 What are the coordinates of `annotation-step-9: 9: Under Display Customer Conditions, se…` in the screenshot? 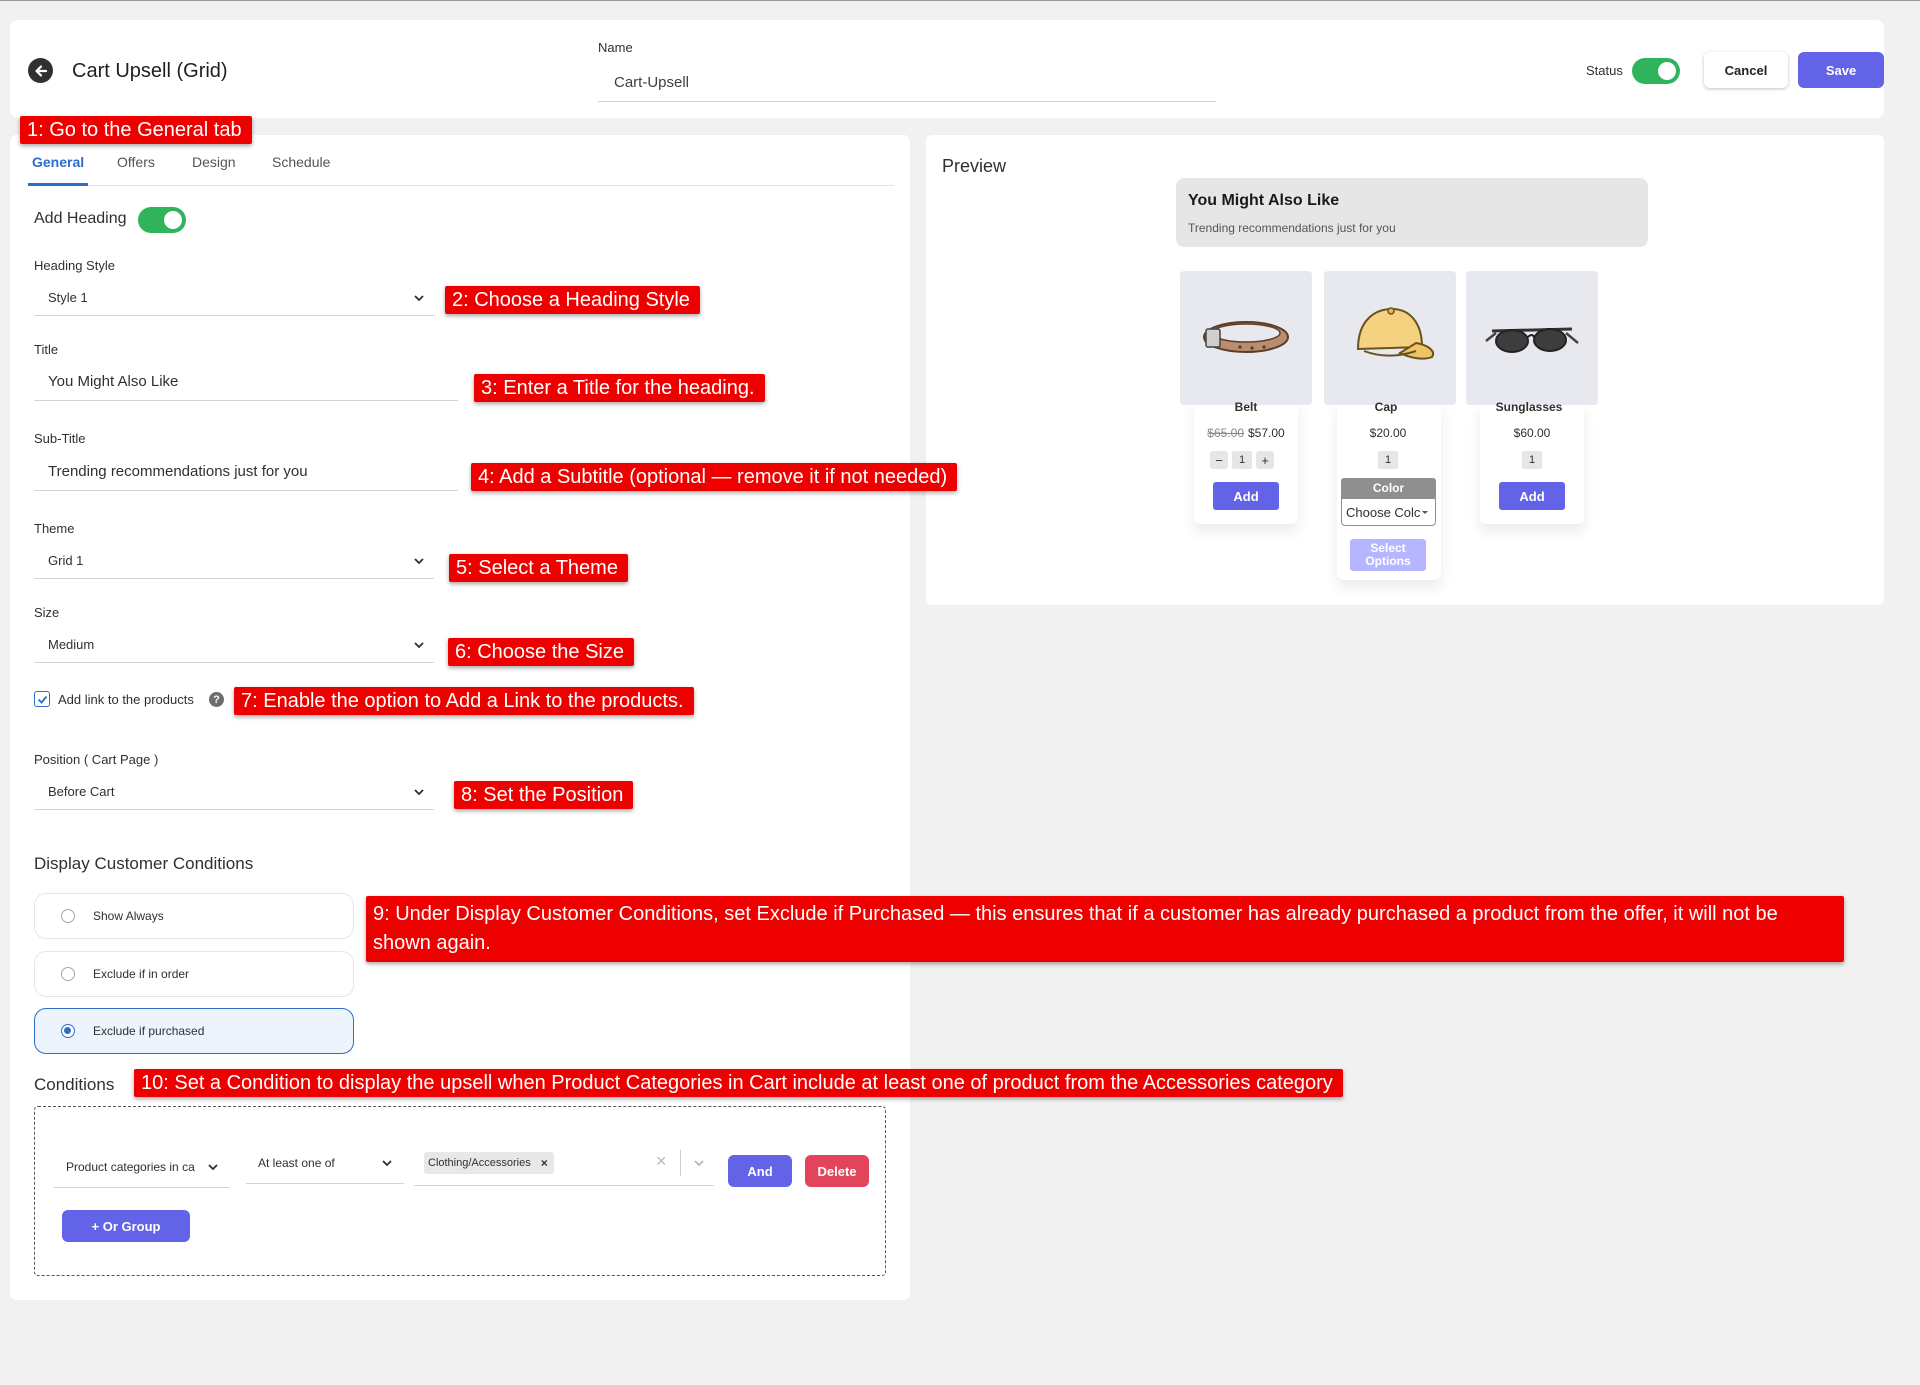 It's located at (1105, 929).